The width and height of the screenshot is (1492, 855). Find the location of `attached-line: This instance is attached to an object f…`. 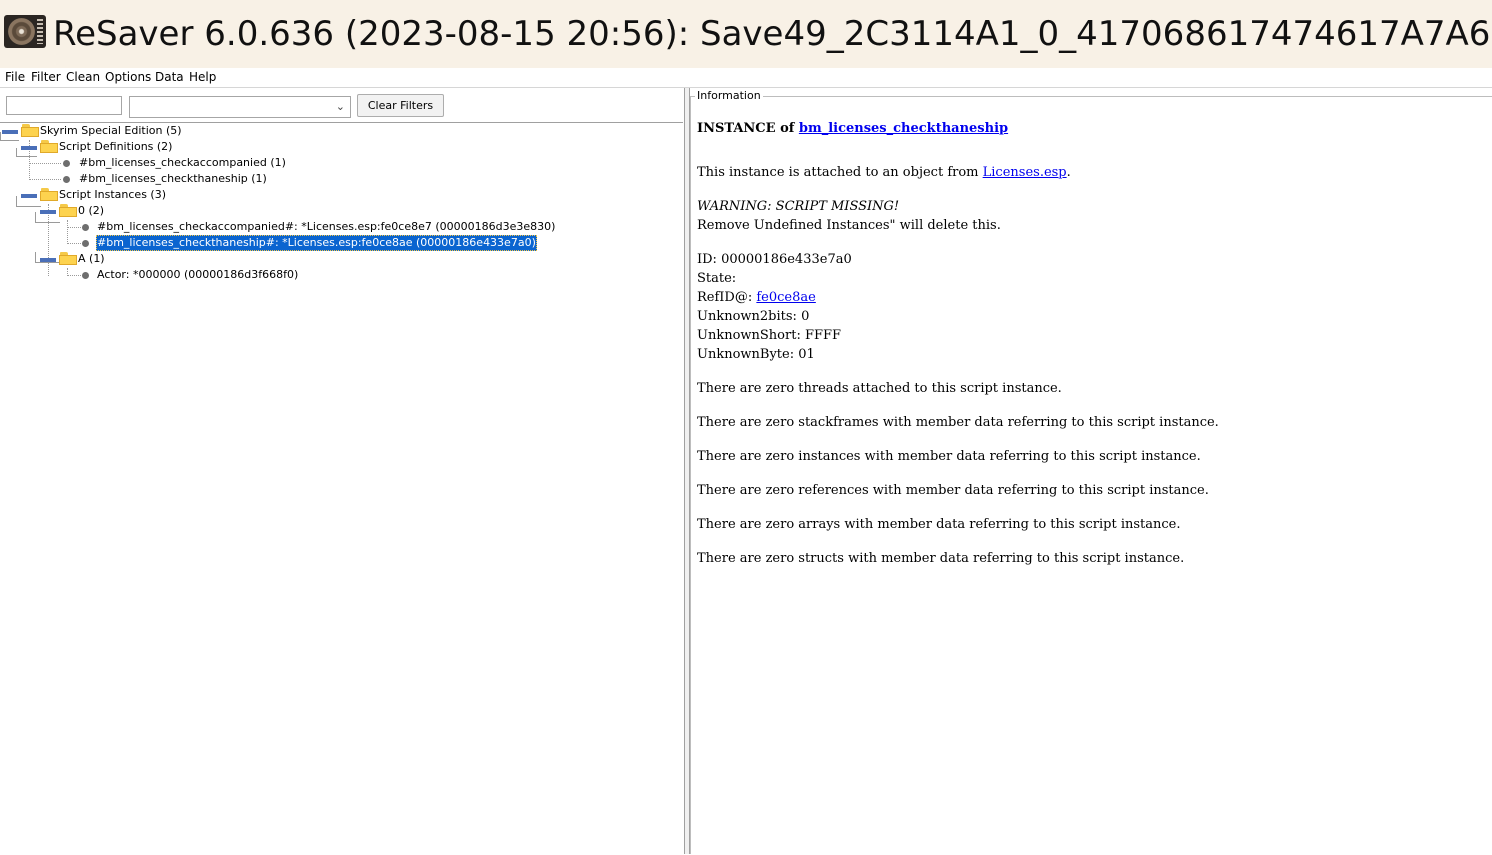

attached-line: This instance is attached to an object f… is located at coordinates (884, 173).